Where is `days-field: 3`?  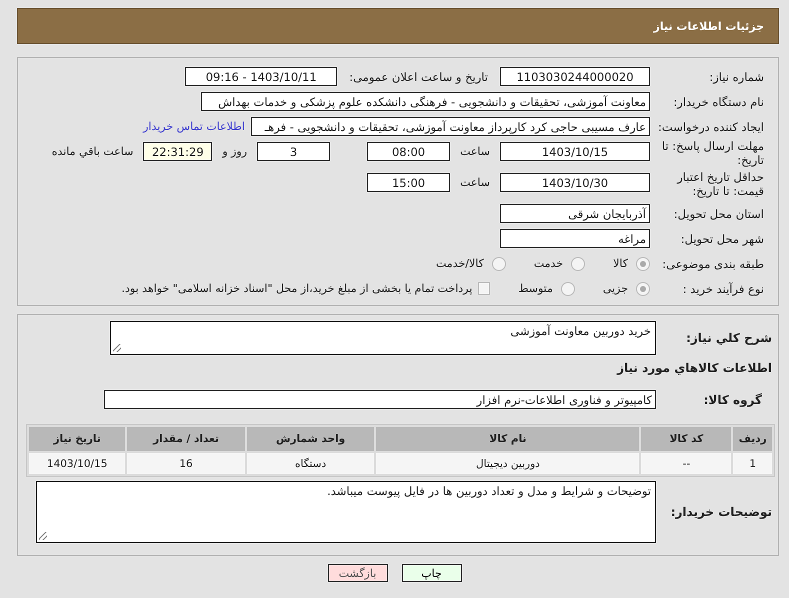 days-field: 3 is located at coordinates (293, 151).